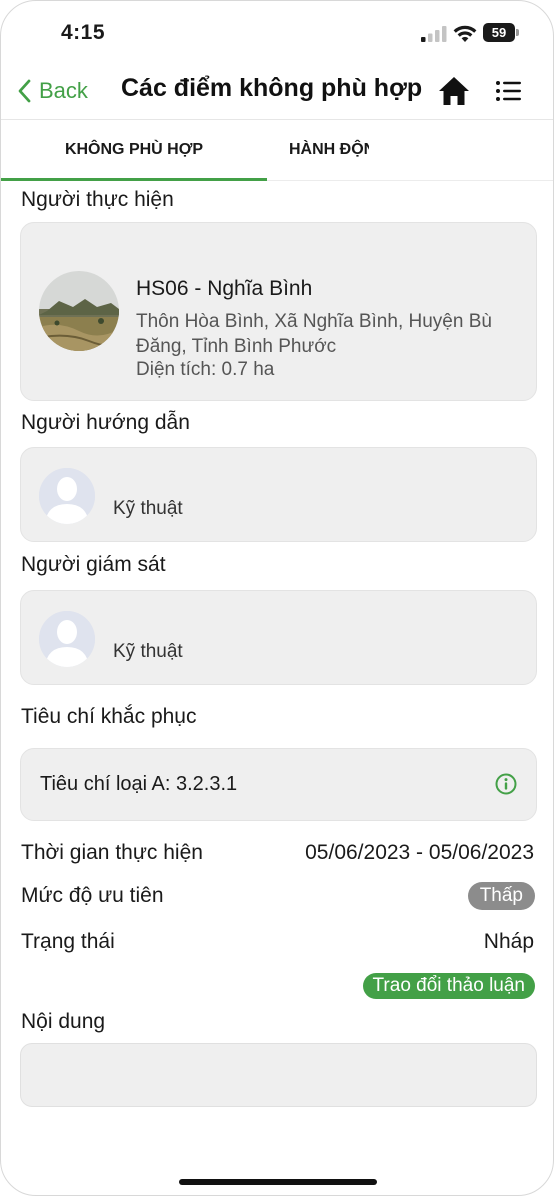 The image size is (554, 1196). Describe the element at coordinates (506, 784) in the screenshot. I see `info-icon` at that location.